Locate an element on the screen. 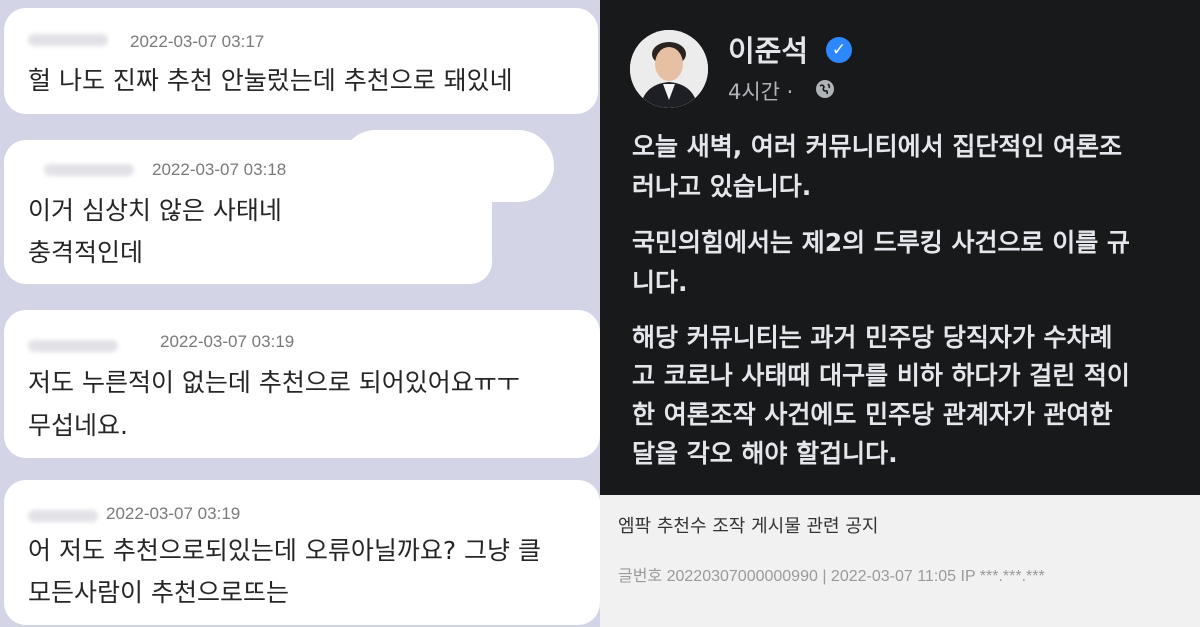 The height and width of the screenshot is (627, 1200). message-text: 이거 심상치 않은 사태네 is located at coordinates (155, 210).